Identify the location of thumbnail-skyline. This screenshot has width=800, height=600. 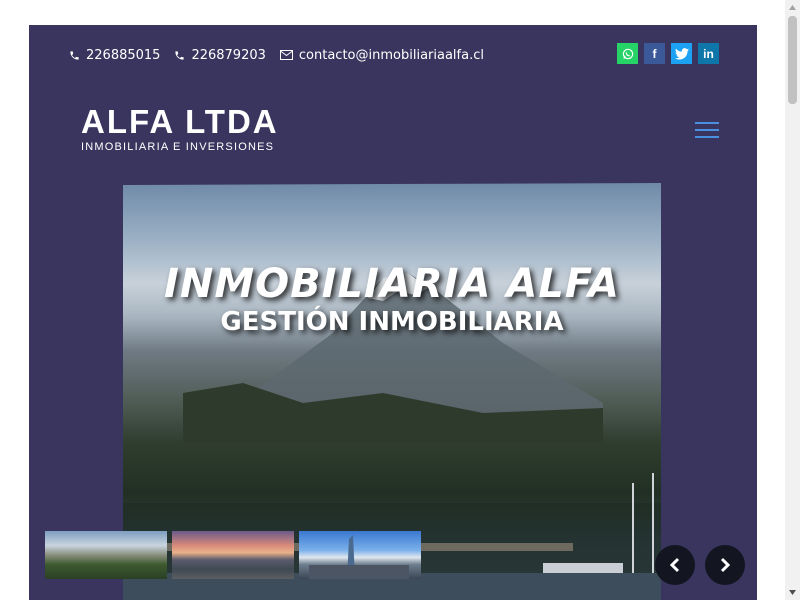
(360, 555).